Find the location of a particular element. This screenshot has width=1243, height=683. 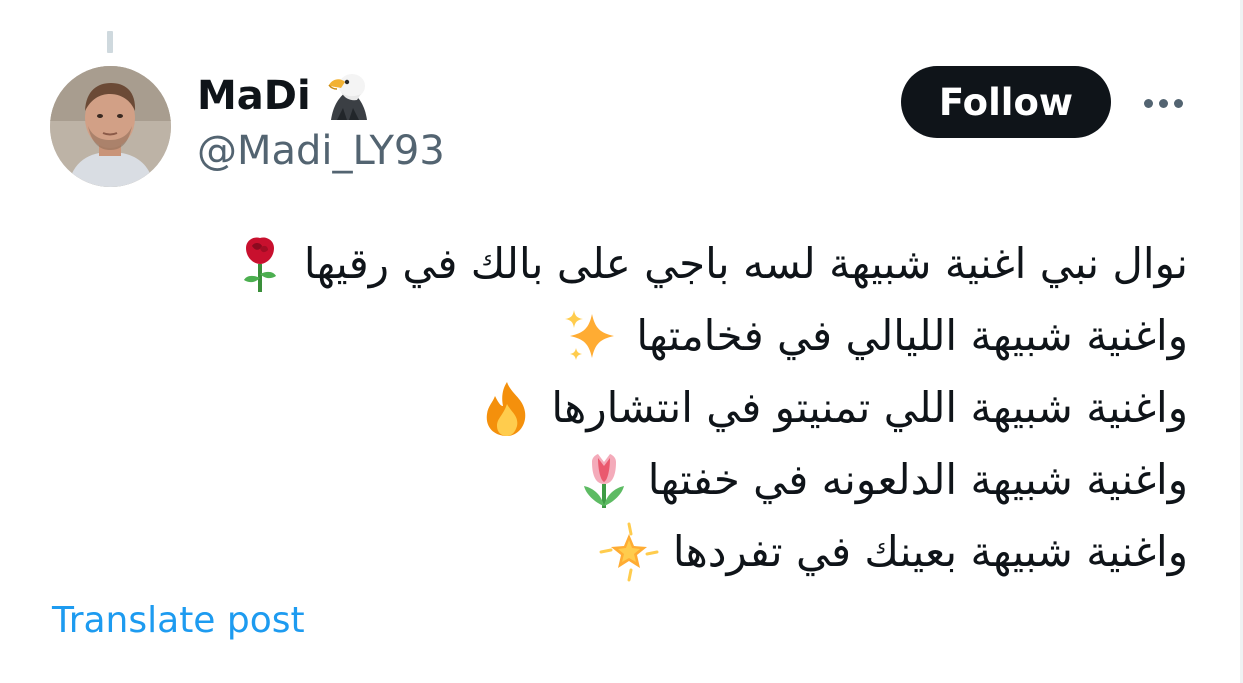

tweet-line: واغنية شبيهة الليالي في فخامتها is located at coordinates (668, 336).